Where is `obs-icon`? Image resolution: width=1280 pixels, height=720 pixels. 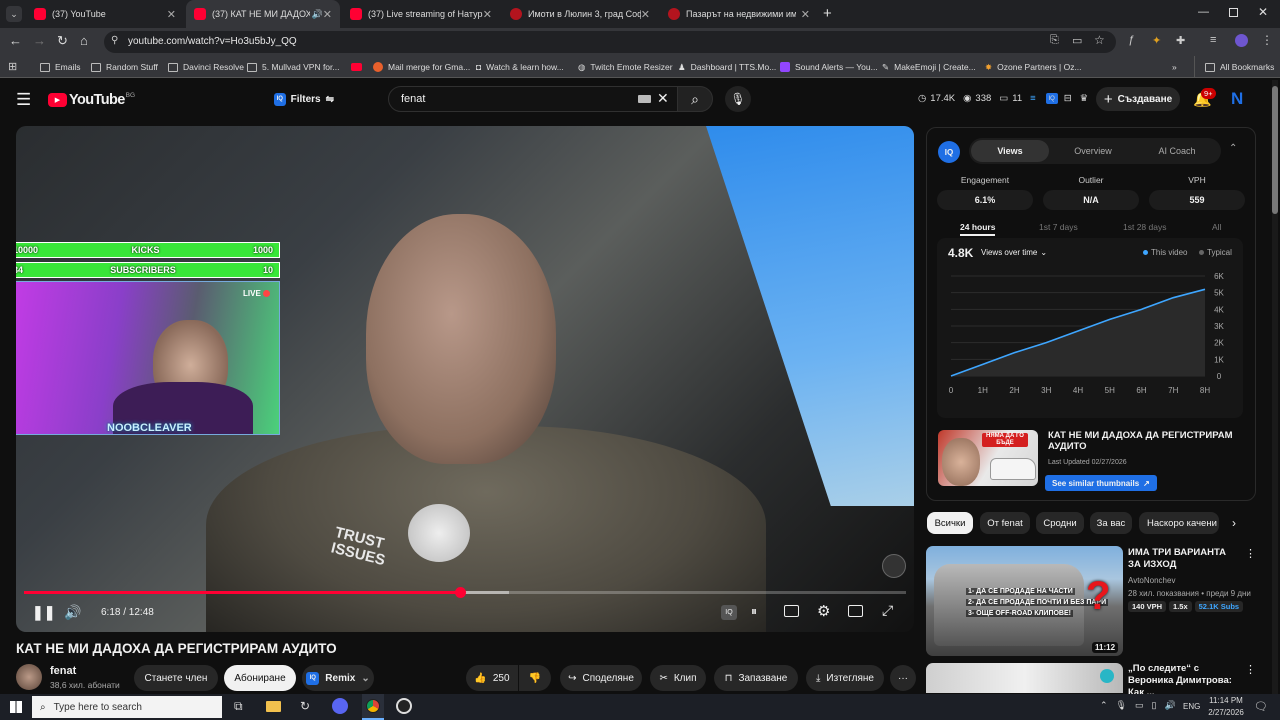 obs-icon is located at coordinates (404, 706).